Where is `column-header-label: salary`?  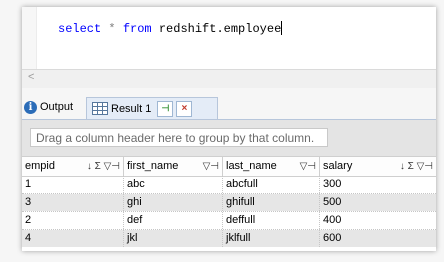
column-header-label: salary is located at coordinates (338, 166).